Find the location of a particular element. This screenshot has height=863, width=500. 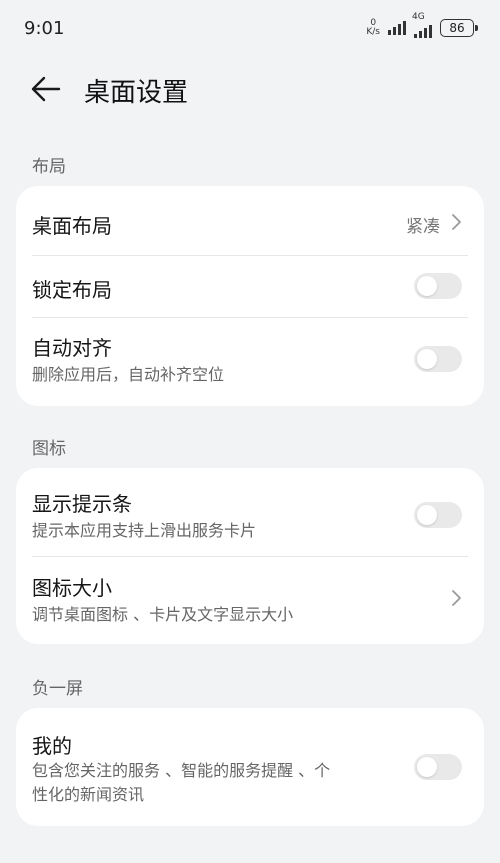

network-type: 4G is located at coordinates (418, 17).